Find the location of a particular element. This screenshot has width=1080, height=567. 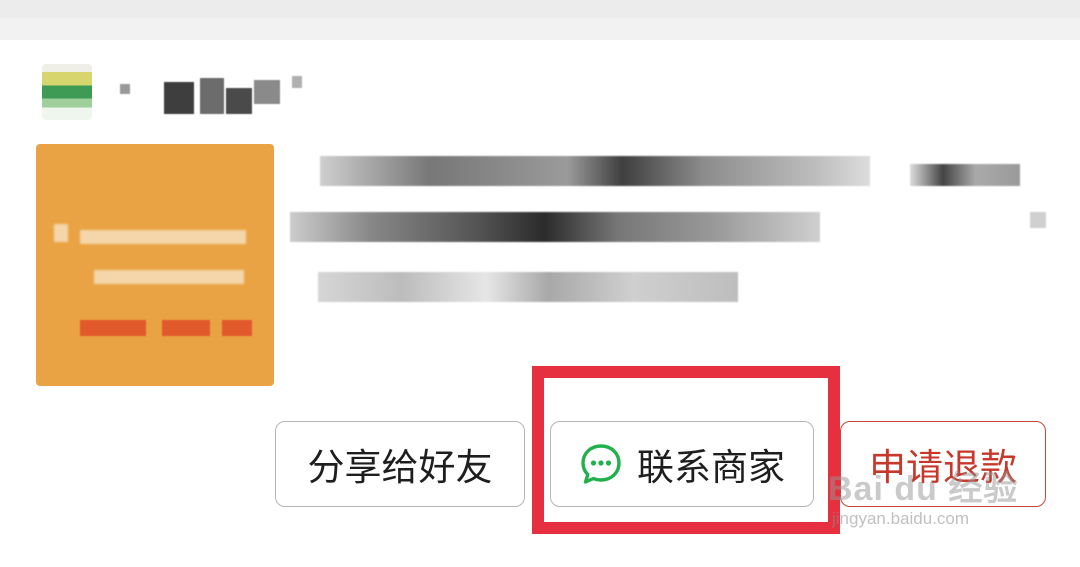

share-to-friend-button: 分享给好友 is located at coordinates (400, 464).